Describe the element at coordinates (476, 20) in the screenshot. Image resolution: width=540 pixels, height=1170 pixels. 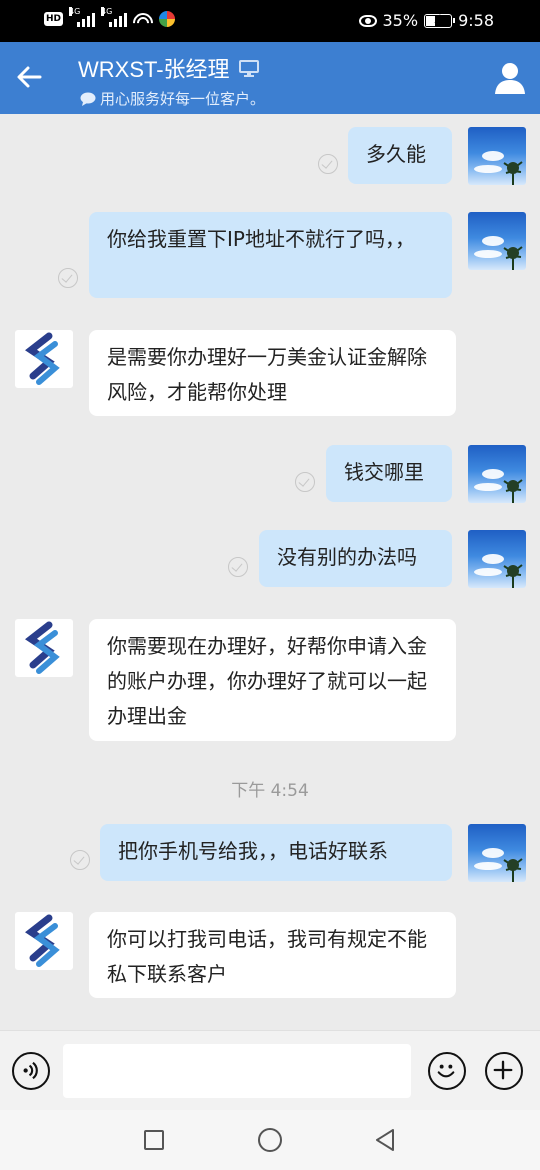
I see `clock: 9:58` at that location.